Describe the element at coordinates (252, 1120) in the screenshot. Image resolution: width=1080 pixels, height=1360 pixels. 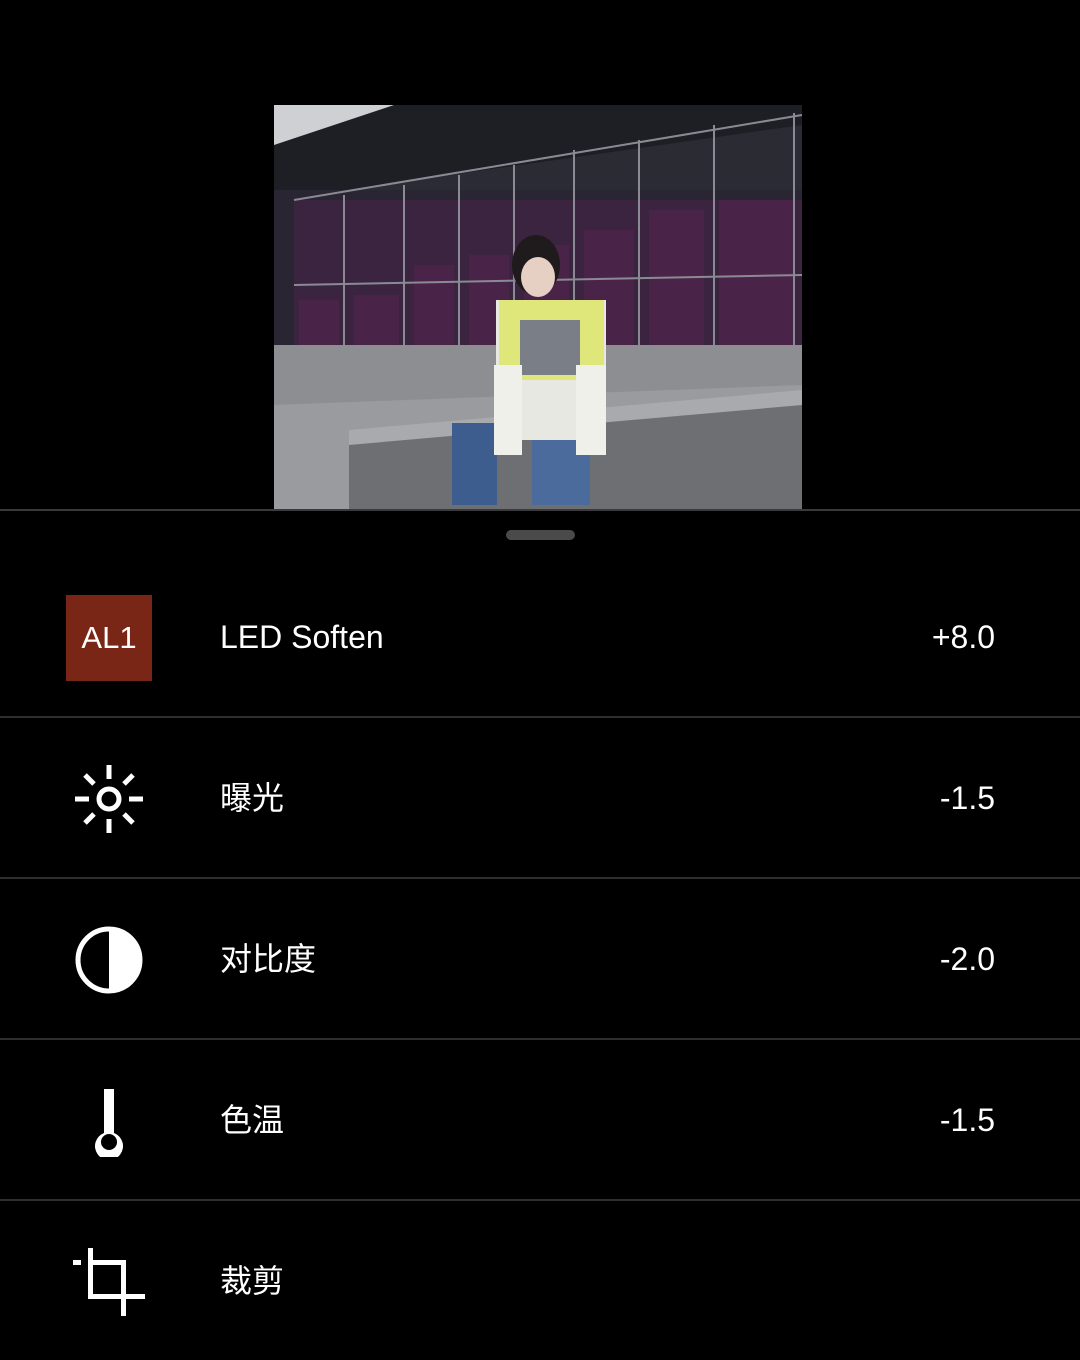
I see `tool-label: 色温` at that location.